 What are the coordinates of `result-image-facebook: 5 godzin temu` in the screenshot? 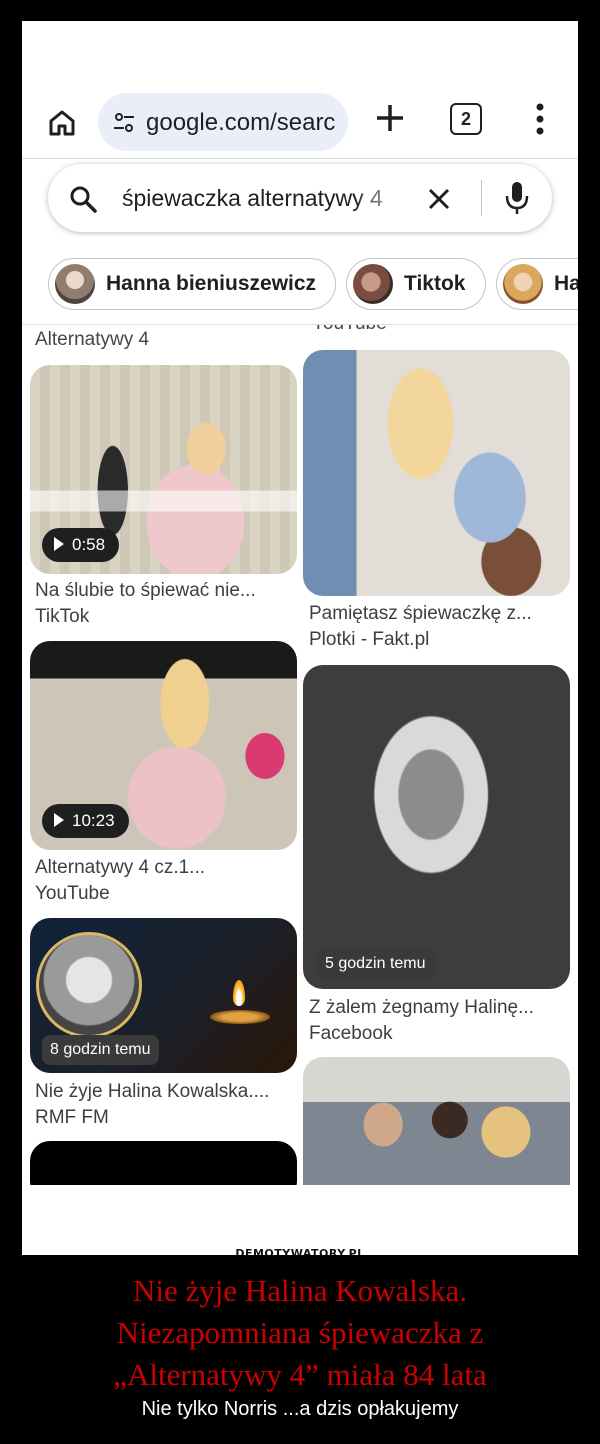 It's located at (436, 827).